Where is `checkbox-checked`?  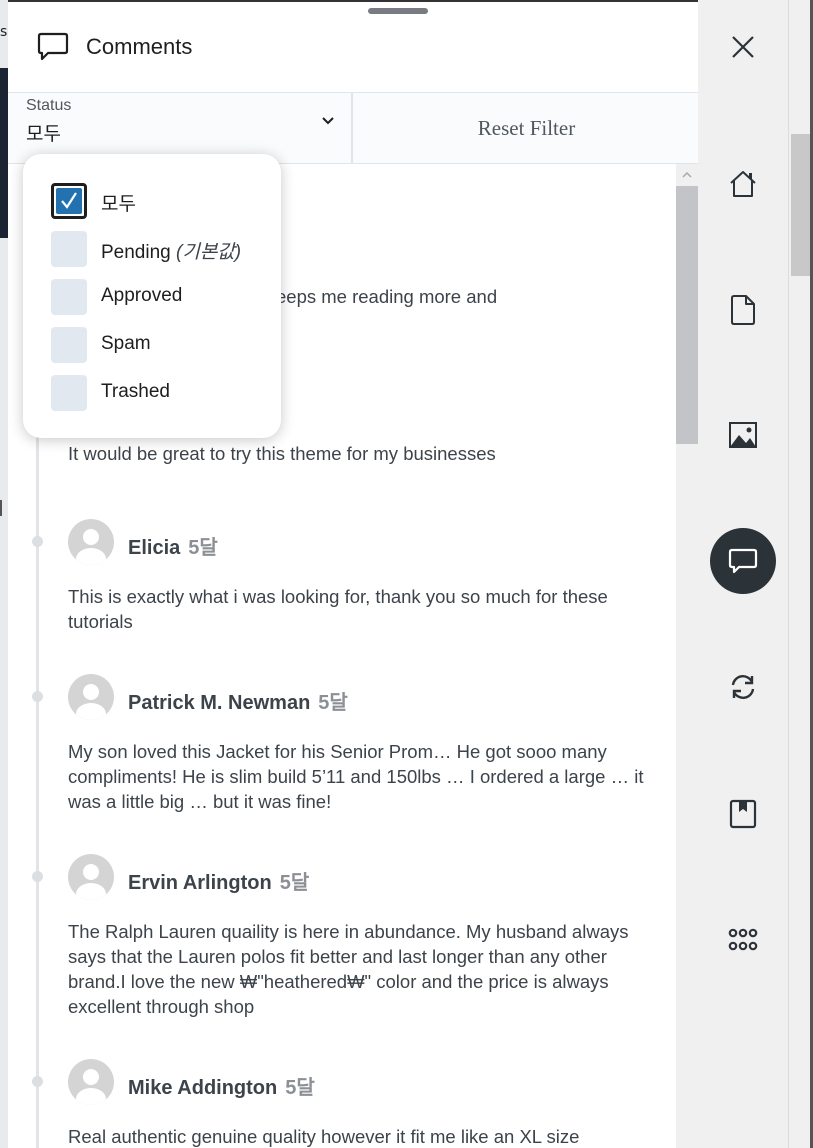 checkbox-checked is located at coordinates (69, 201).